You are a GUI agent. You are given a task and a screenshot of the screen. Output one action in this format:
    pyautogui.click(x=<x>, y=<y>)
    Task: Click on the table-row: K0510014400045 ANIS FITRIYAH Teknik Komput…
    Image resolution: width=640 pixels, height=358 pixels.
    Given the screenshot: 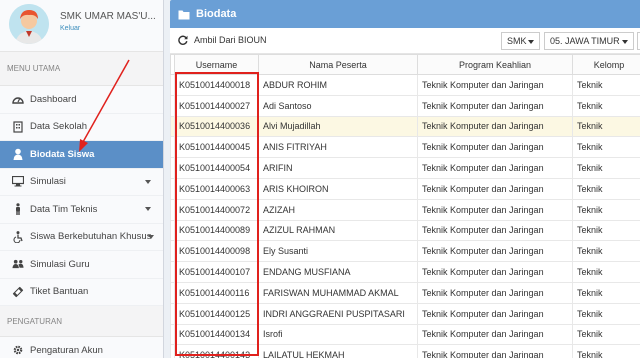 What is the action you would take?
    pyautogui.click(x=405, y=147)
    